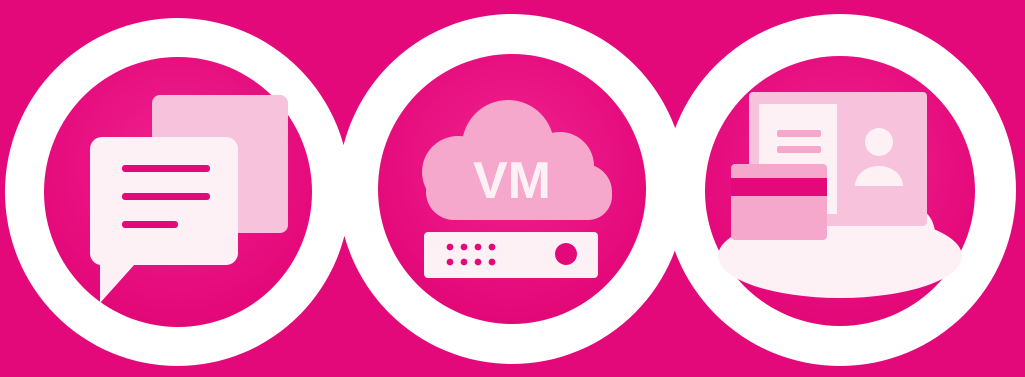 The image size is (1025, 377). Describe the element at coordinates (512, 181) in the screenshot. I see `vm-label: VM` at that location.